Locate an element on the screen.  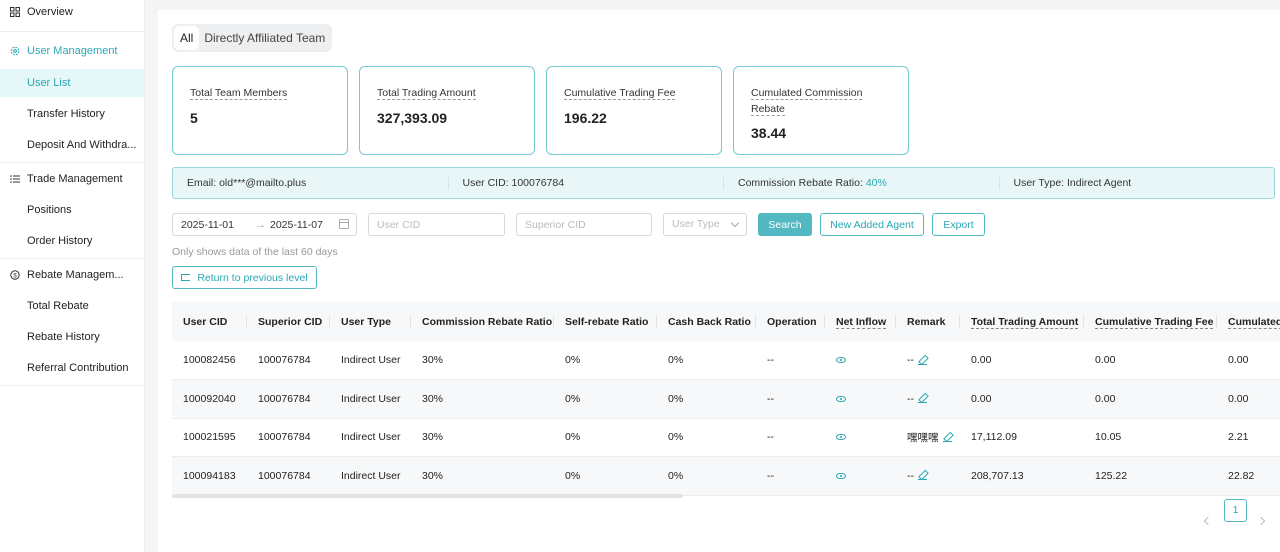
col-total-trading-amount-label: Total Trading Amount is located at coordinates (1025, 322).